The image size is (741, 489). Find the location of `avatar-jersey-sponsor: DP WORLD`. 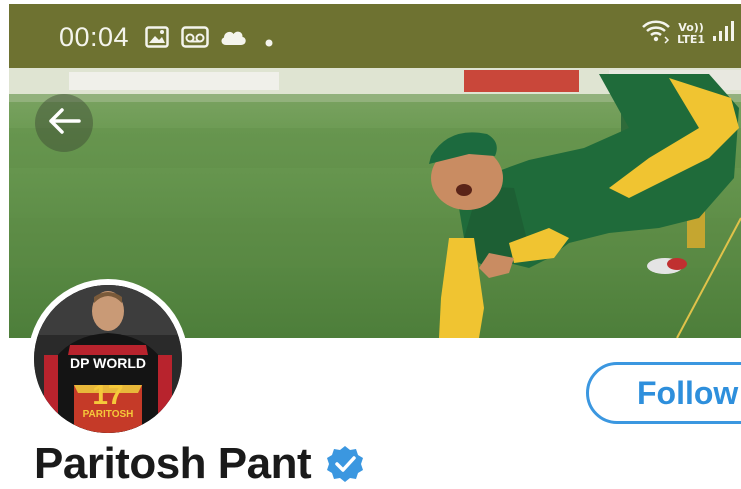

avatar-jersey-sponsor: DP WORLD is located at coordinates (108, 363).